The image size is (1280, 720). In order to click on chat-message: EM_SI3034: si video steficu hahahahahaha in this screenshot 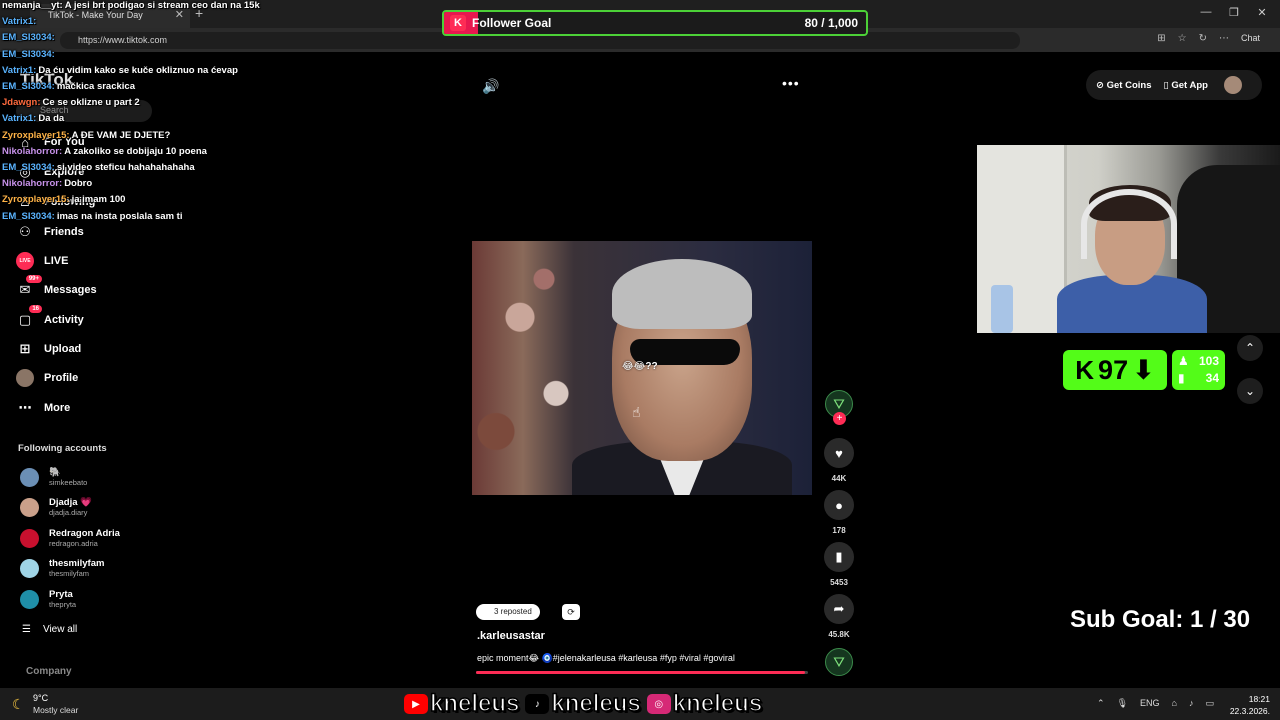, I will do `click(98, 167)`.